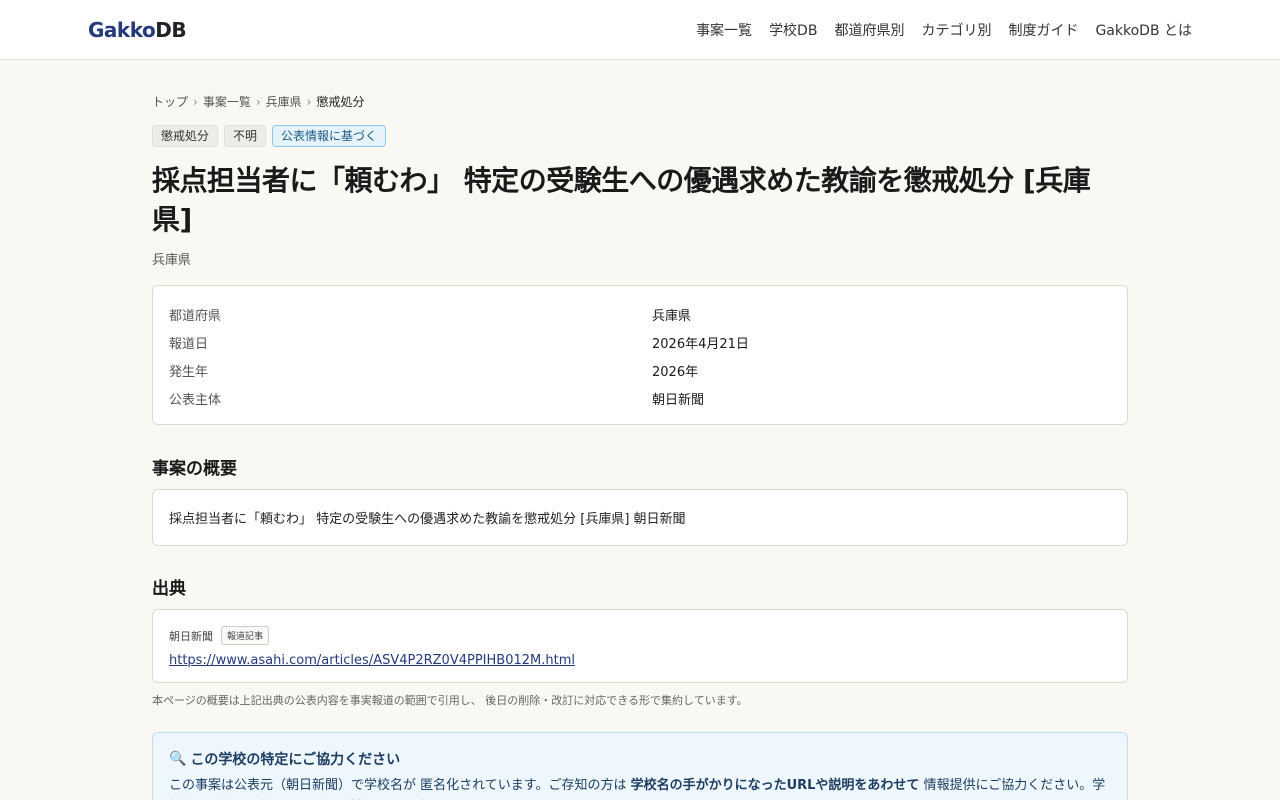 This screenshot has width=1280, height=800. Describe the element at coordinates (171, 29) in the screenshot. I see `logo-db: DB` at that location.